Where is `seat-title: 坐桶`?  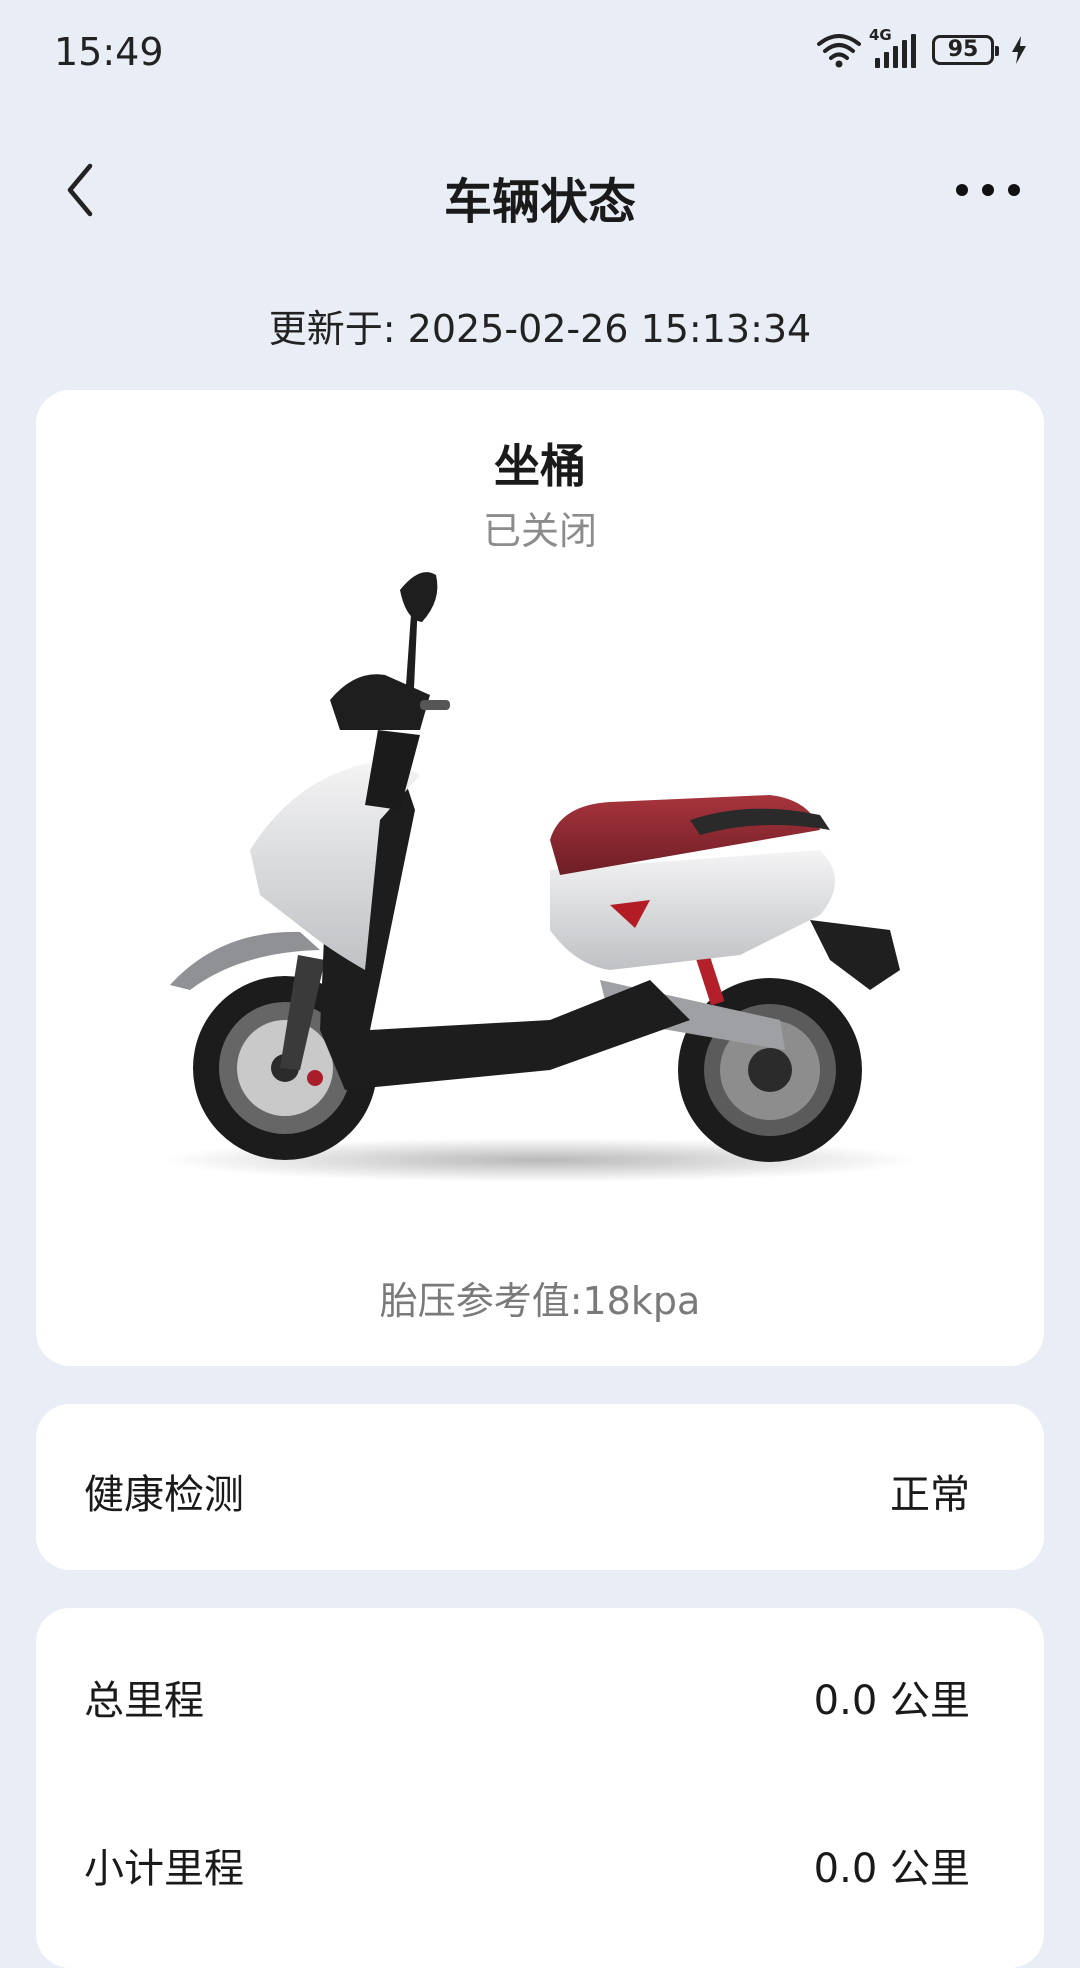
seat-title: 坐桶 is located at coordinates (540, 466).